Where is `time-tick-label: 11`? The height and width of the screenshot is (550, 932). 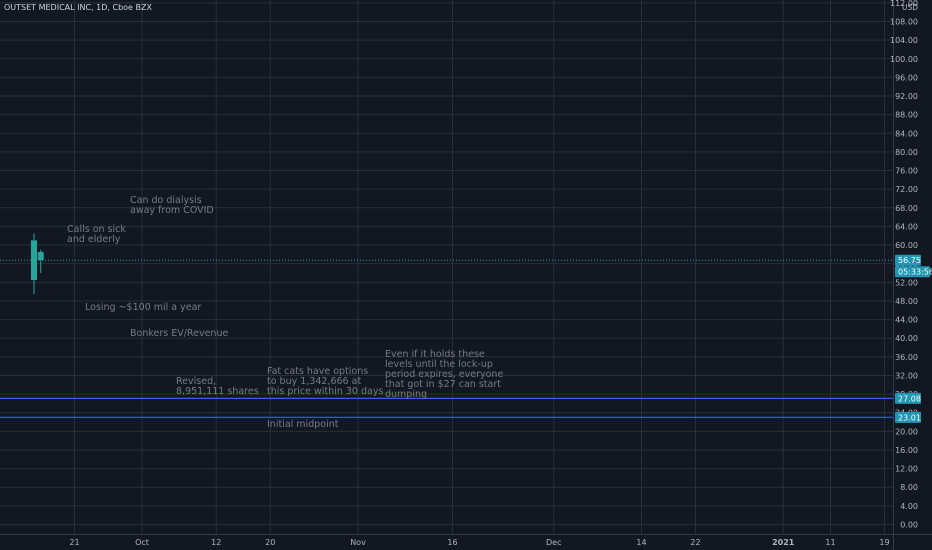
time-tick-label: 11 is located at coordinates (830, 542).